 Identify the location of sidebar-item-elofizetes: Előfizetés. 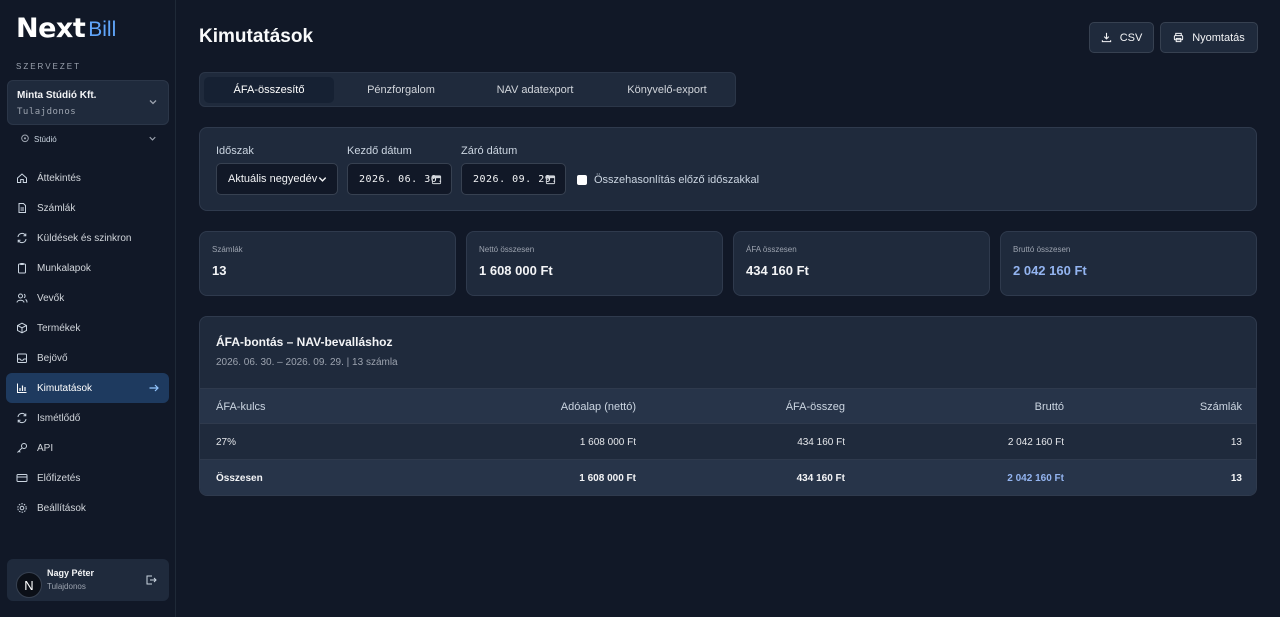
(87, 478).